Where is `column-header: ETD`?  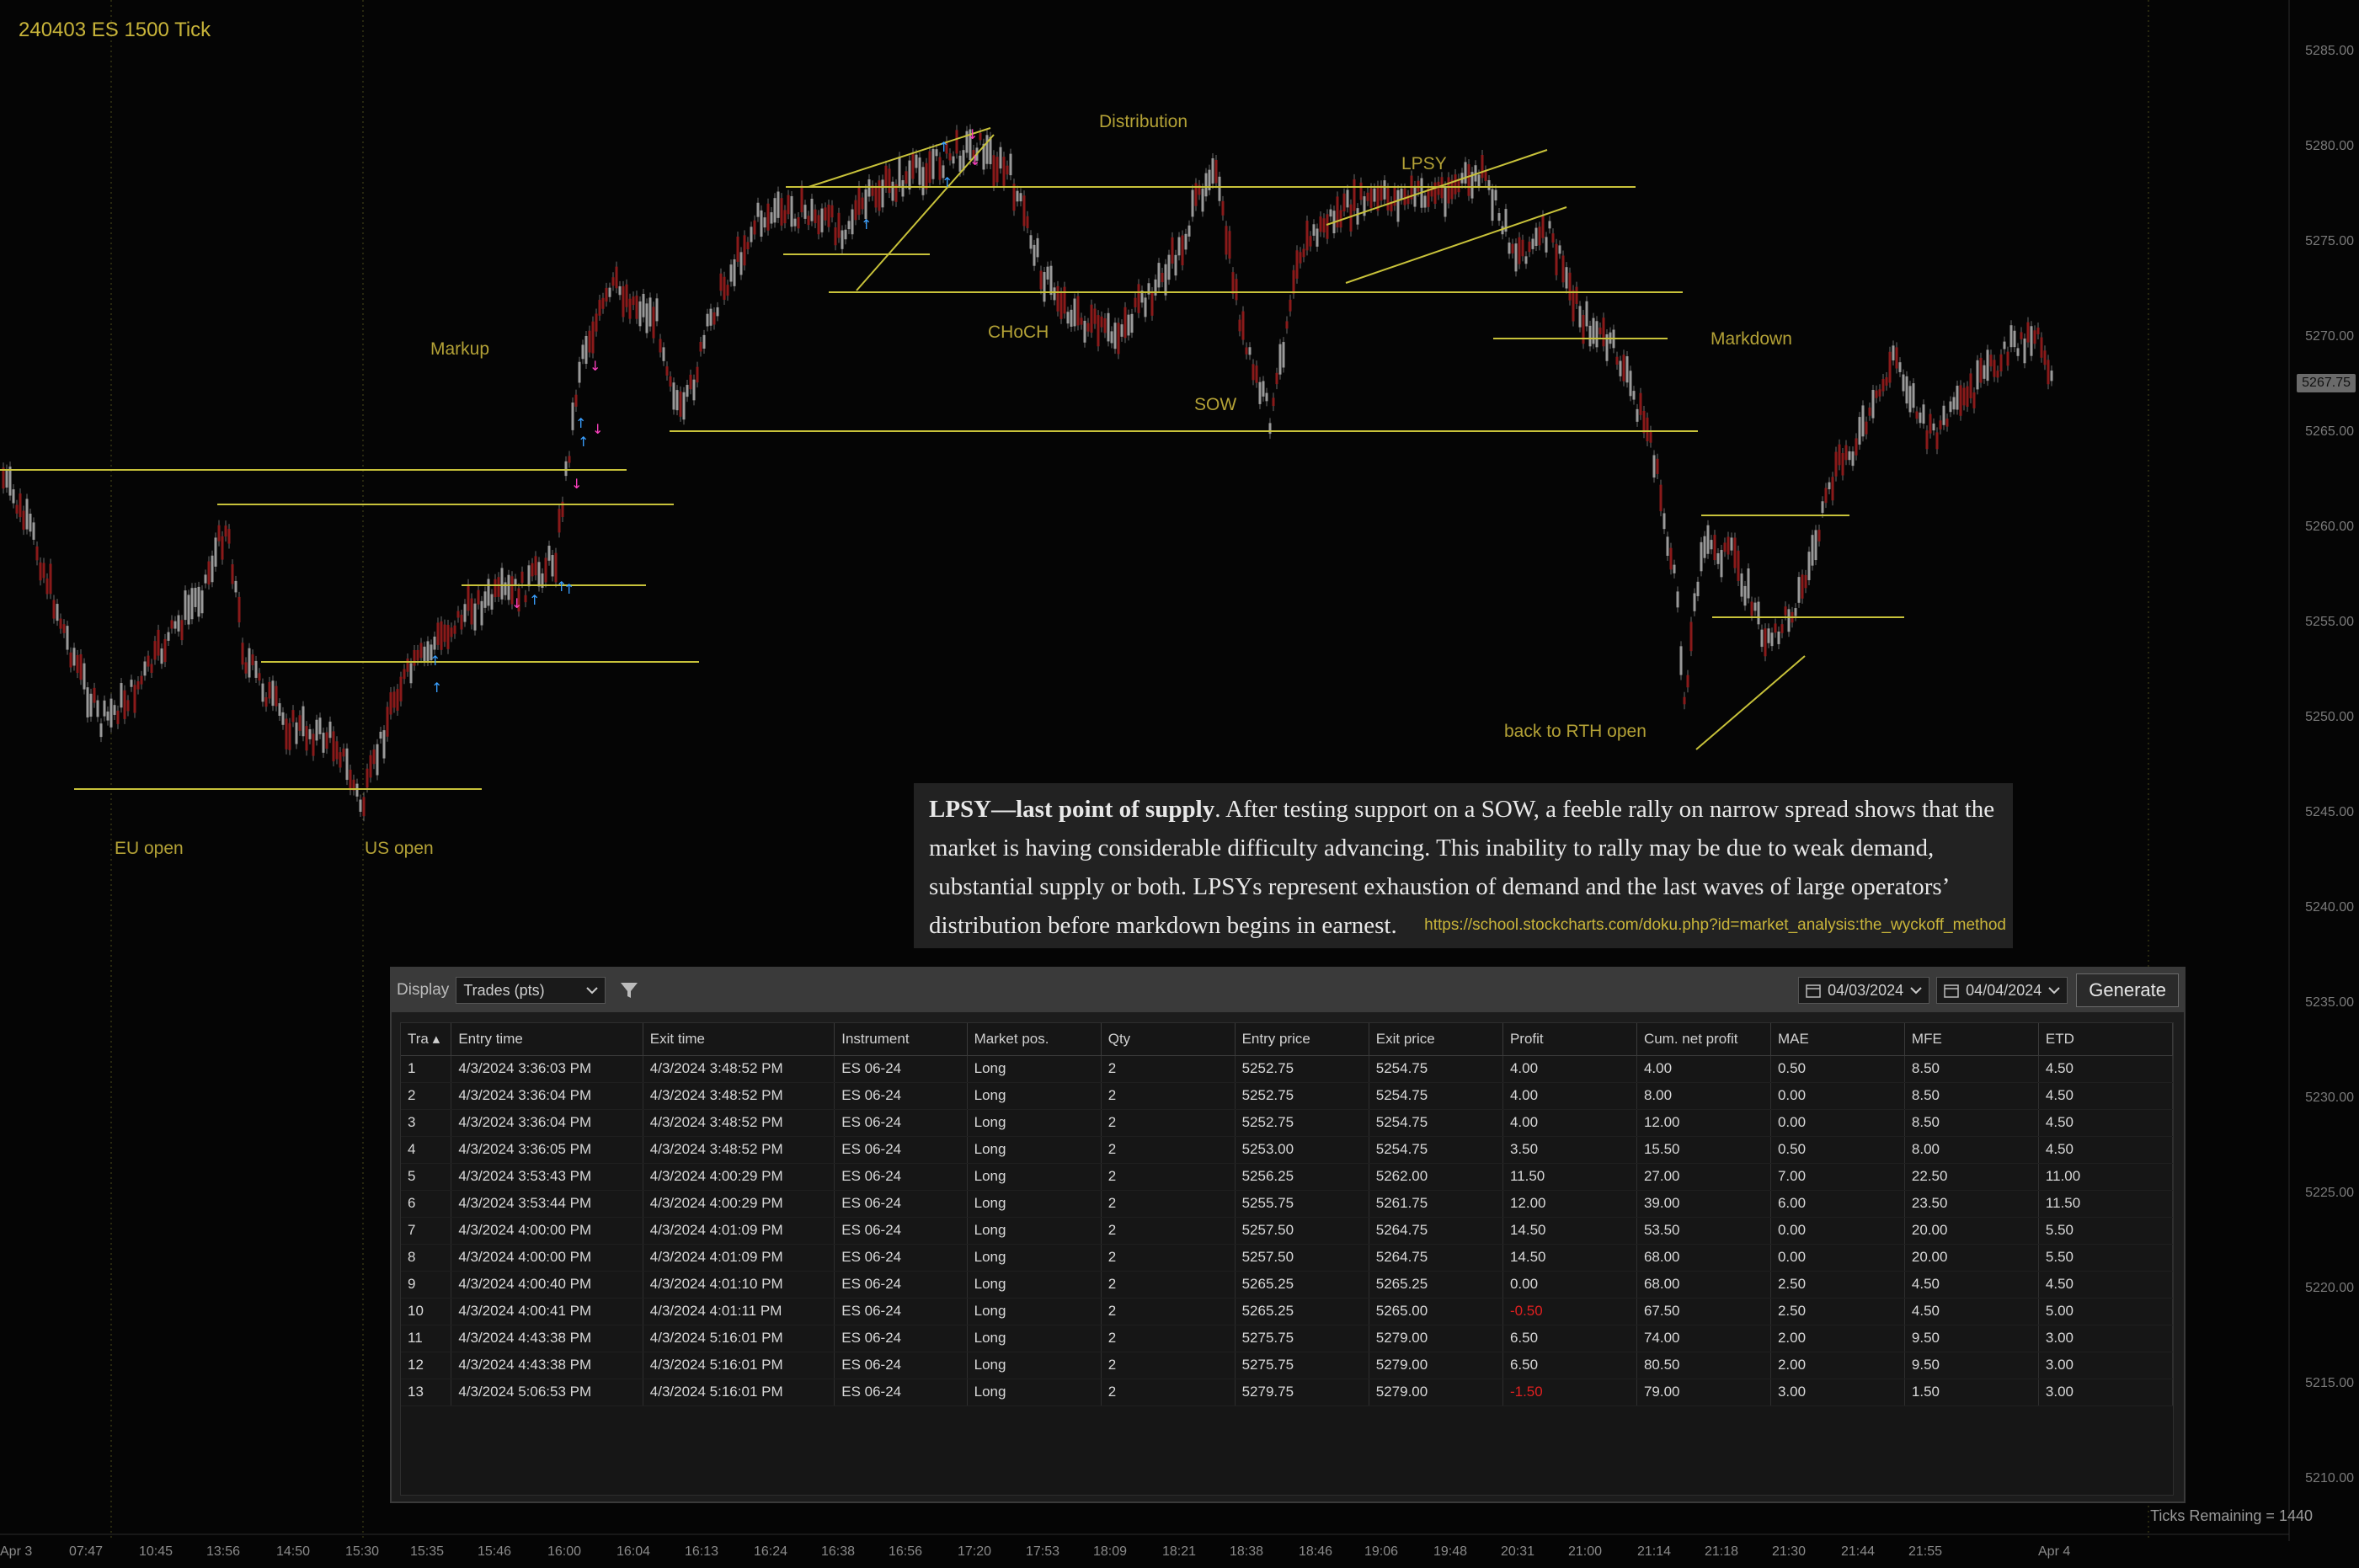
column-header: ETD is located at coordinates (2106, 1039).